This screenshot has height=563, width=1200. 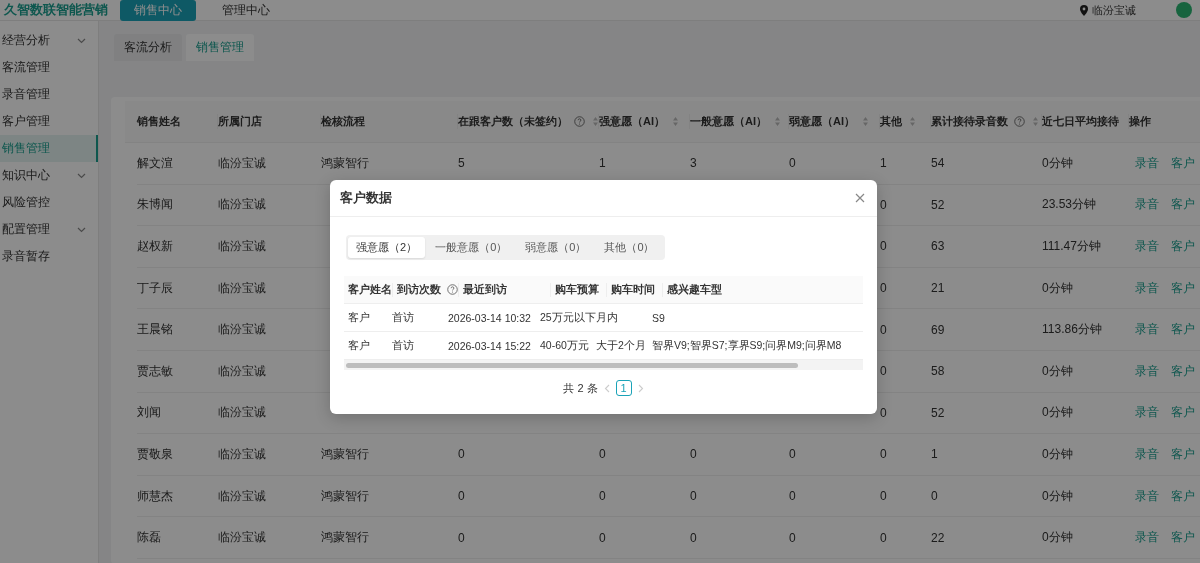 What do you see at coordinates (938, 371) in the screenshot?
I see `table-cell: 58` at bounding box center [938, 371].